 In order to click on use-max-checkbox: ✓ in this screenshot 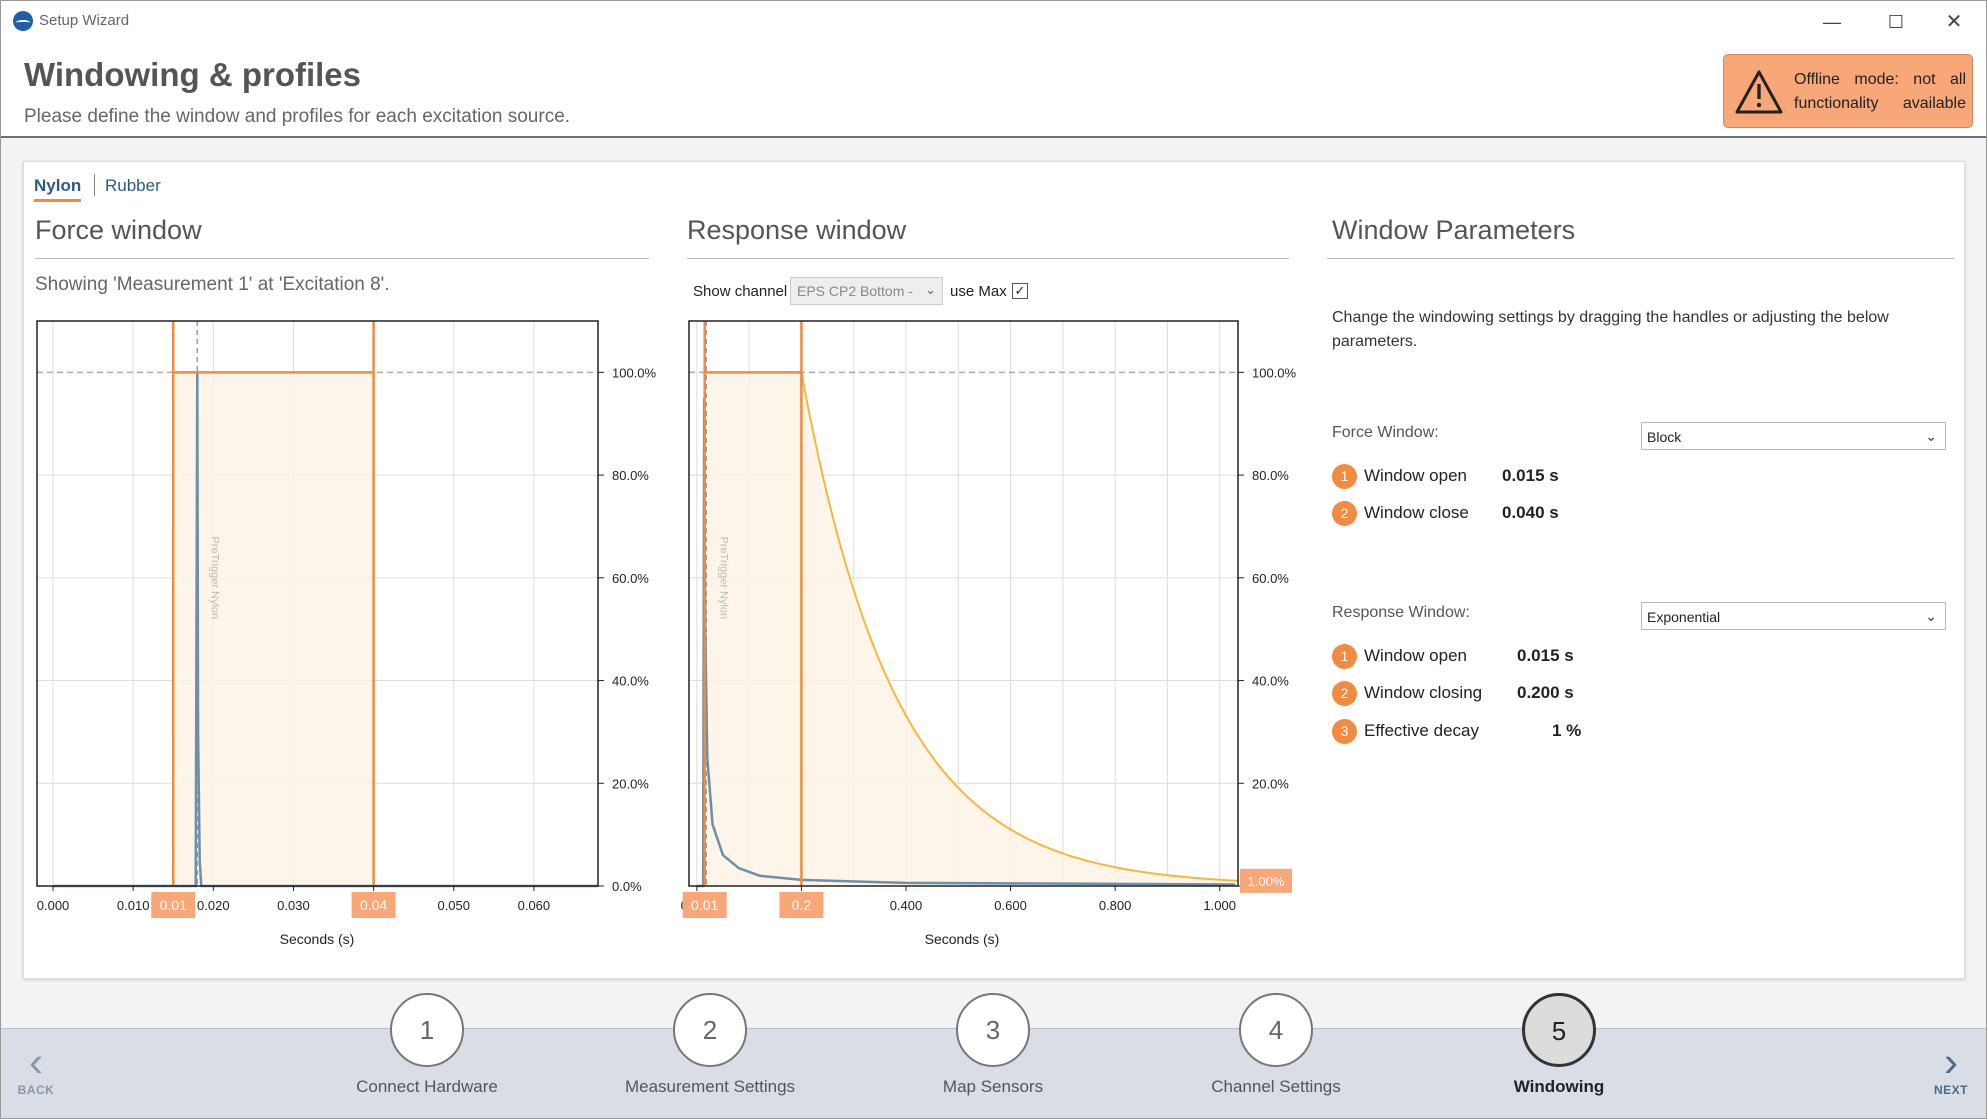, I will do `click(1020, 291)`.